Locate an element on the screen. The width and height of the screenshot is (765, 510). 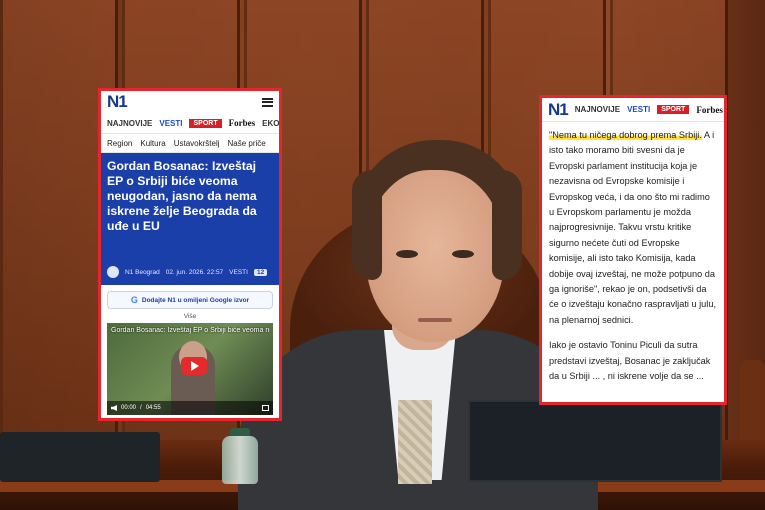
section-label: VESTI is located at coordinates (238, 272).